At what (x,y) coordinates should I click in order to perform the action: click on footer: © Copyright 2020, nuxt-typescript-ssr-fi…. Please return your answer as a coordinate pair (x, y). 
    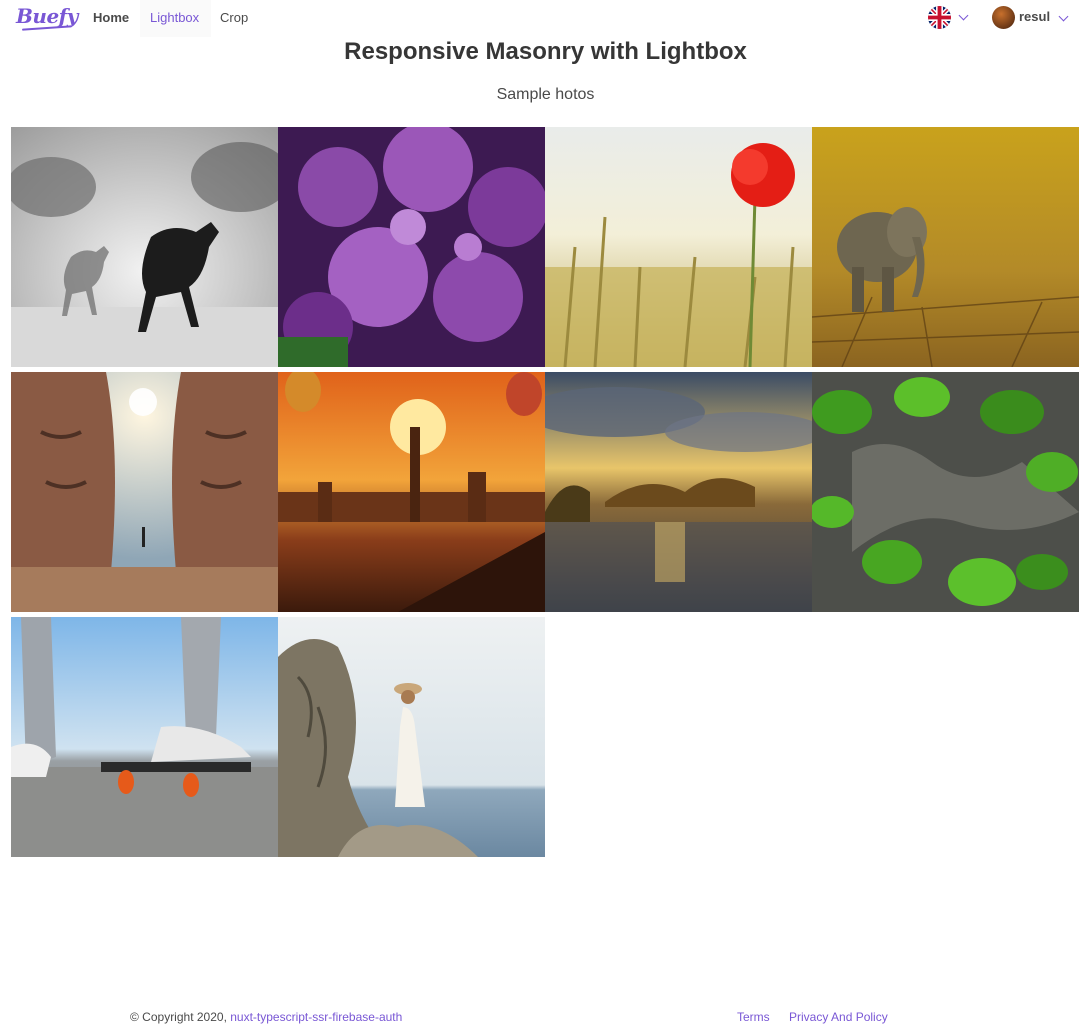
    Looking at the image, I should click on (545, 1018).